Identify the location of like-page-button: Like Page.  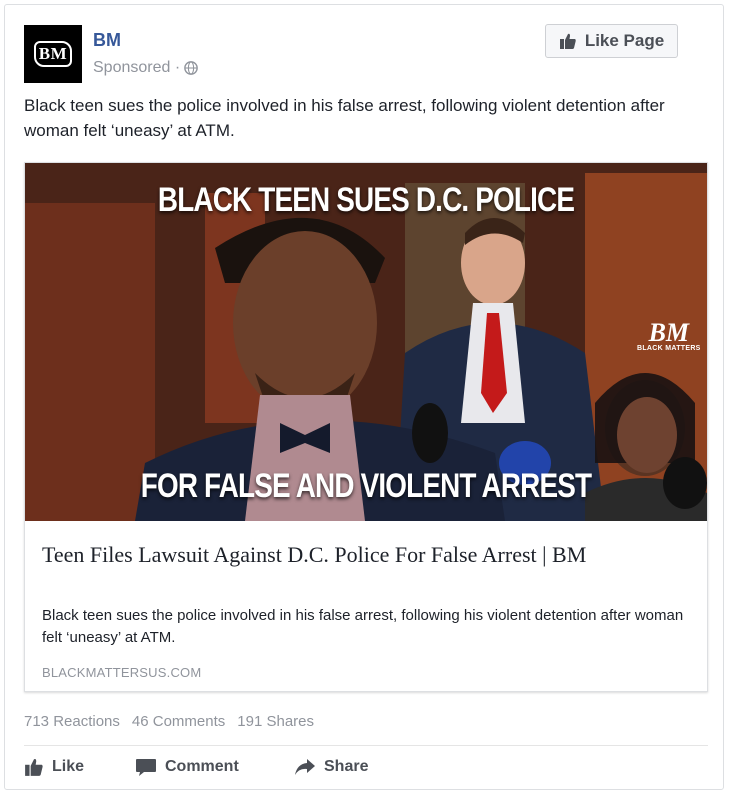
(611, 41).